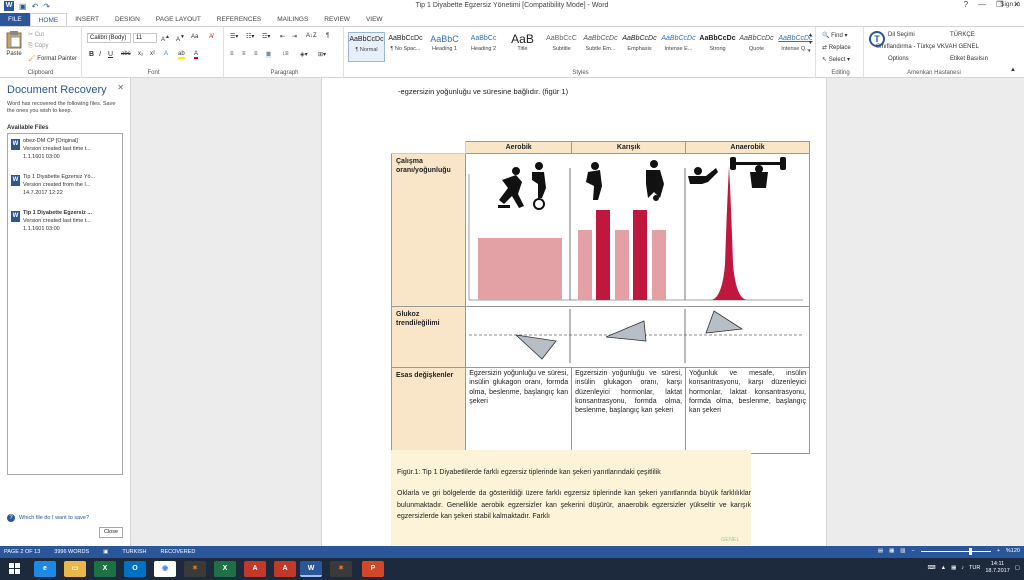 Image resolution: width=1024 pixels, height=580 pixels. I want to click on font-name-select: Calibri (Body), so click(109, 38).